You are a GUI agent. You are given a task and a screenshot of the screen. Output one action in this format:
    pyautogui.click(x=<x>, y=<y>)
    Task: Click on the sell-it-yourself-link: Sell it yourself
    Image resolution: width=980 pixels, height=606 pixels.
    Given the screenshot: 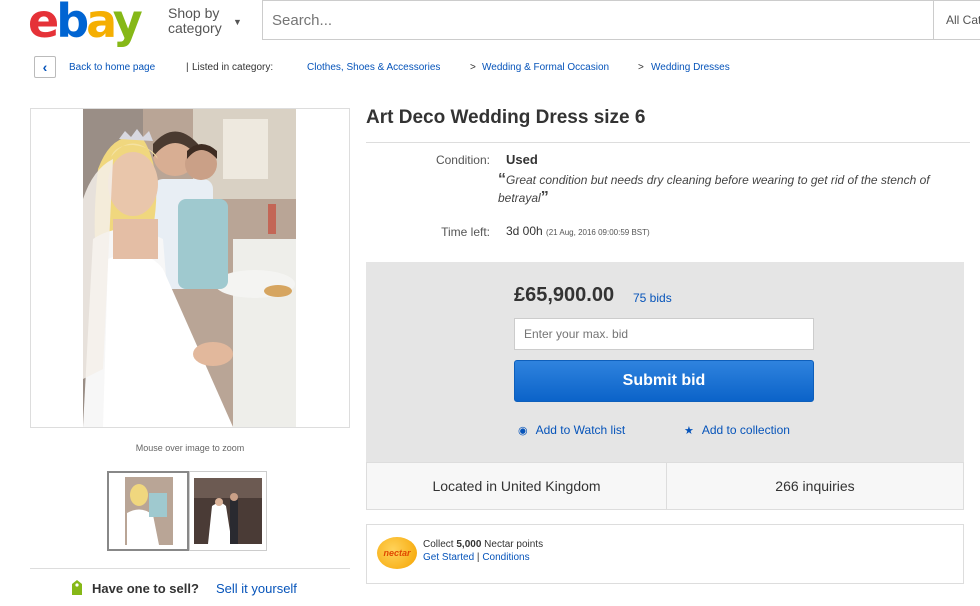 What is the action you would take?
    pyautogui.click(x=256, y=588)
    